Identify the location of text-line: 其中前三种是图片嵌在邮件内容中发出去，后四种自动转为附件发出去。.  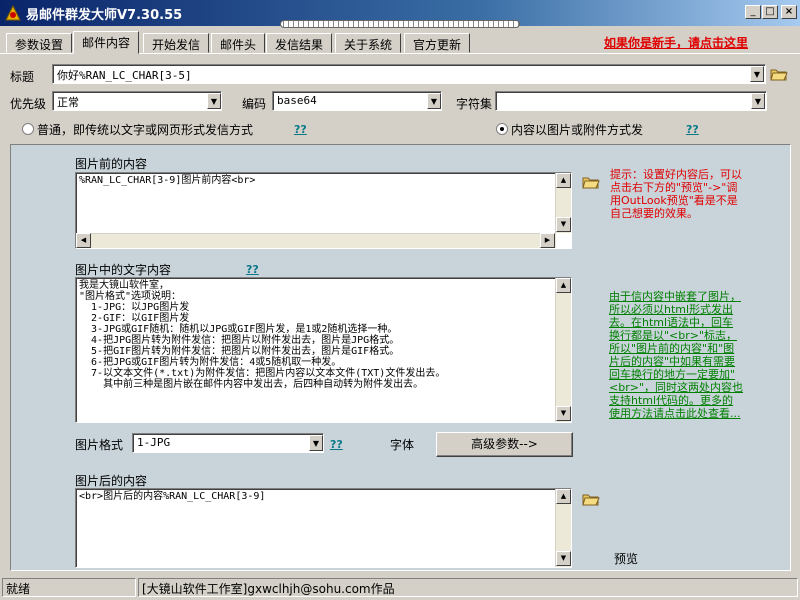
(251, 384).